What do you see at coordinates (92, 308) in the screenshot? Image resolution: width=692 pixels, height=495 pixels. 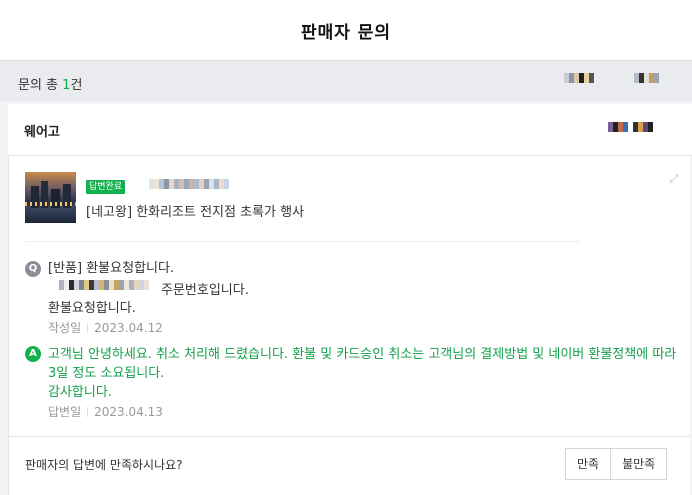 I see `question-text-line3: 환불요청합니다.` at bounding box center [92, 308].